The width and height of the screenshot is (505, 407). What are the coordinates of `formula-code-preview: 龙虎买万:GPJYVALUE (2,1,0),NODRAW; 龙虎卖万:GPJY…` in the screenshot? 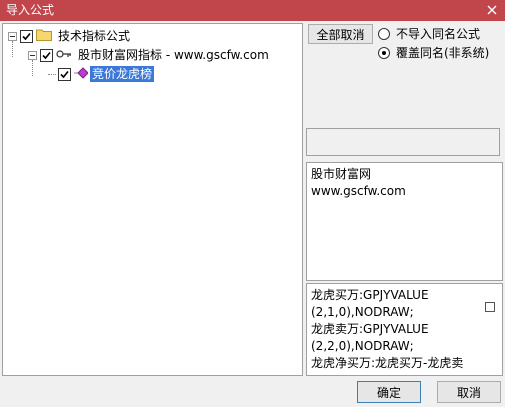 It's located at (404, 329).